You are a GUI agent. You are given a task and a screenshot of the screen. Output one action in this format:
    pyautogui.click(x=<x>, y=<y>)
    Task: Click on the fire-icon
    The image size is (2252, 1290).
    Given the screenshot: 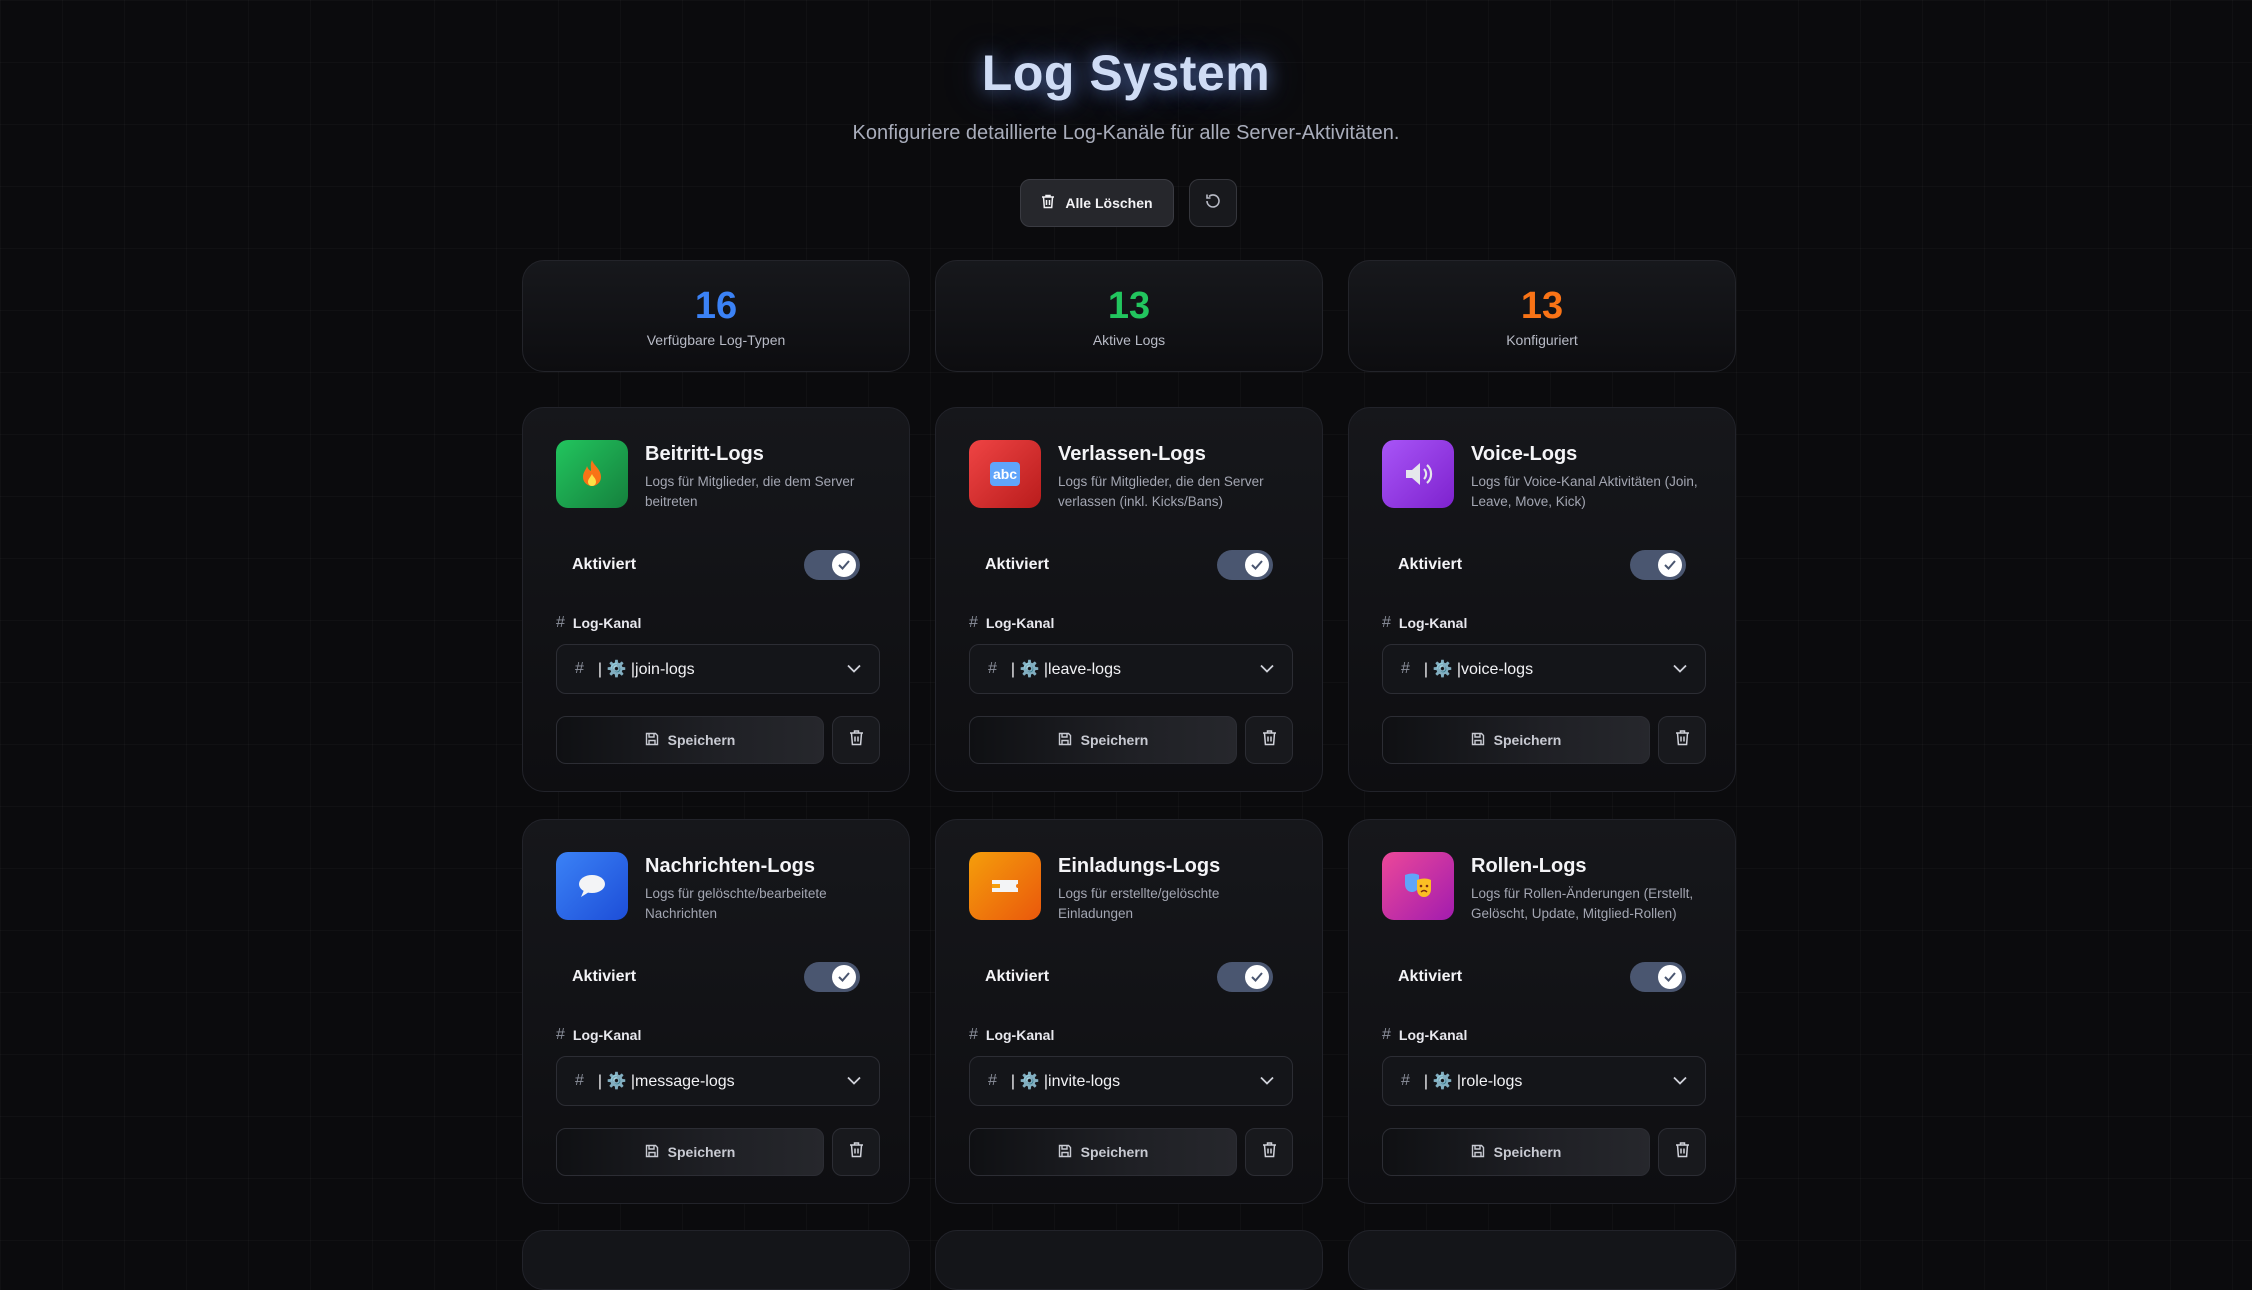 What is the action you would take?
    pyautogui.click(x=592, y=474)
    